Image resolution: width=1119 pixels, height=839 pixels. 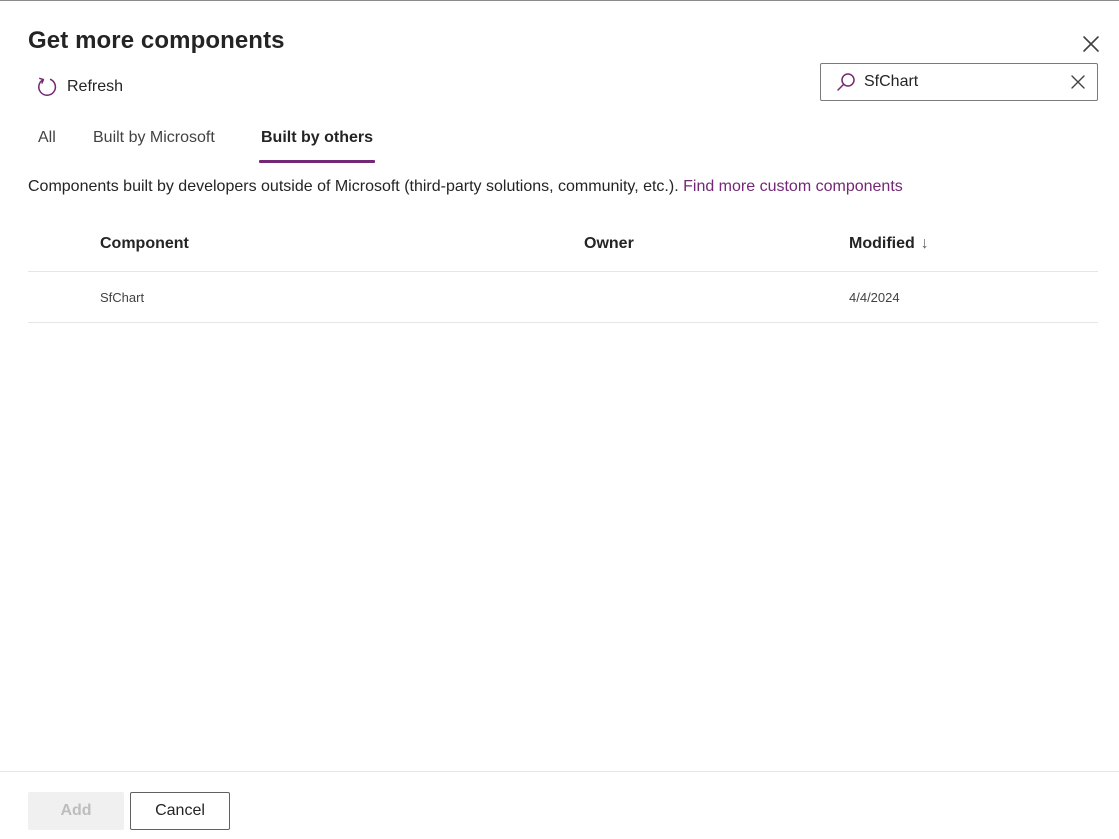 I want to click on sort-descending-icon: ↓, so click(x=924, y=243).